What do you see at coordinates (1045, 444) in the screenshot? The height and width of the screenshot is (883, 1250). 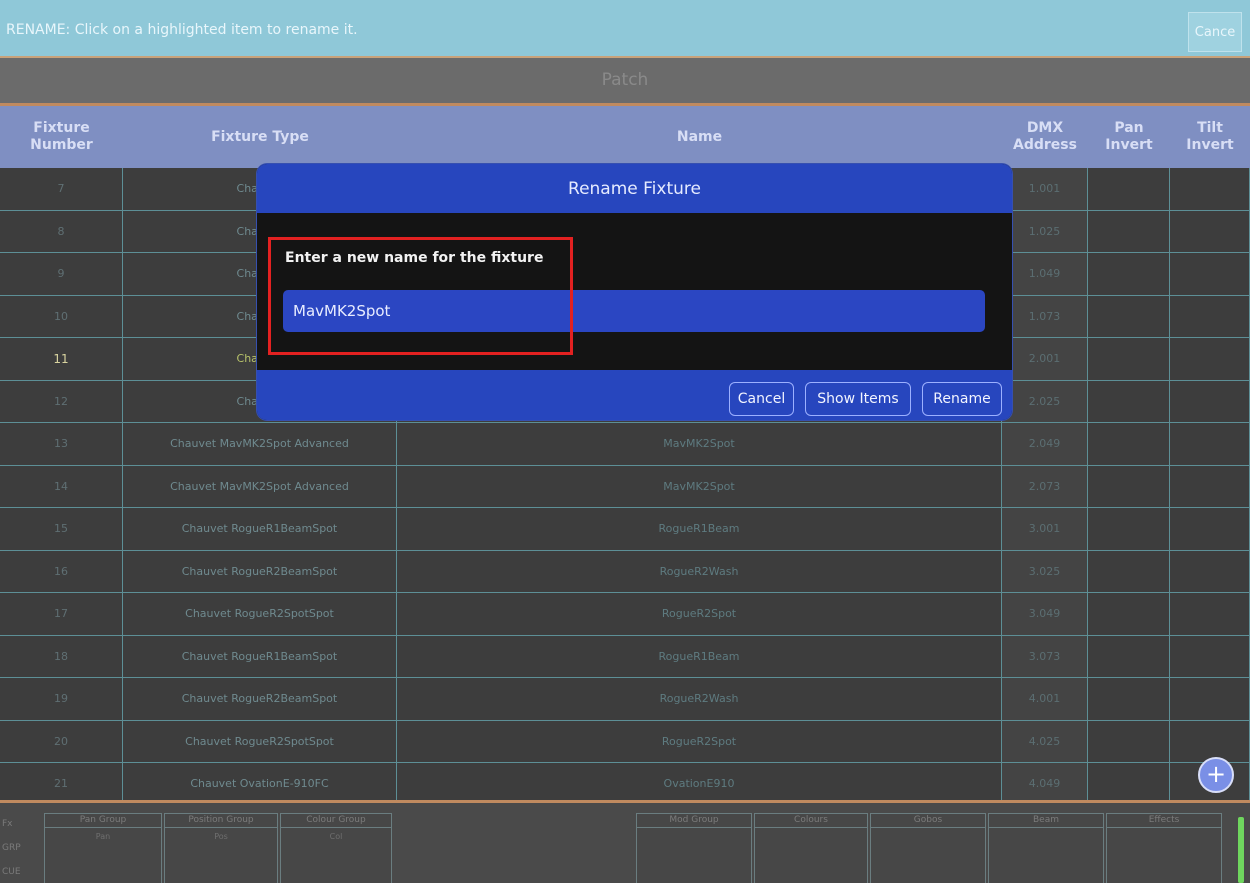 I see `dmx-address-cell: 2.049` at bounding box center [1045, 444].